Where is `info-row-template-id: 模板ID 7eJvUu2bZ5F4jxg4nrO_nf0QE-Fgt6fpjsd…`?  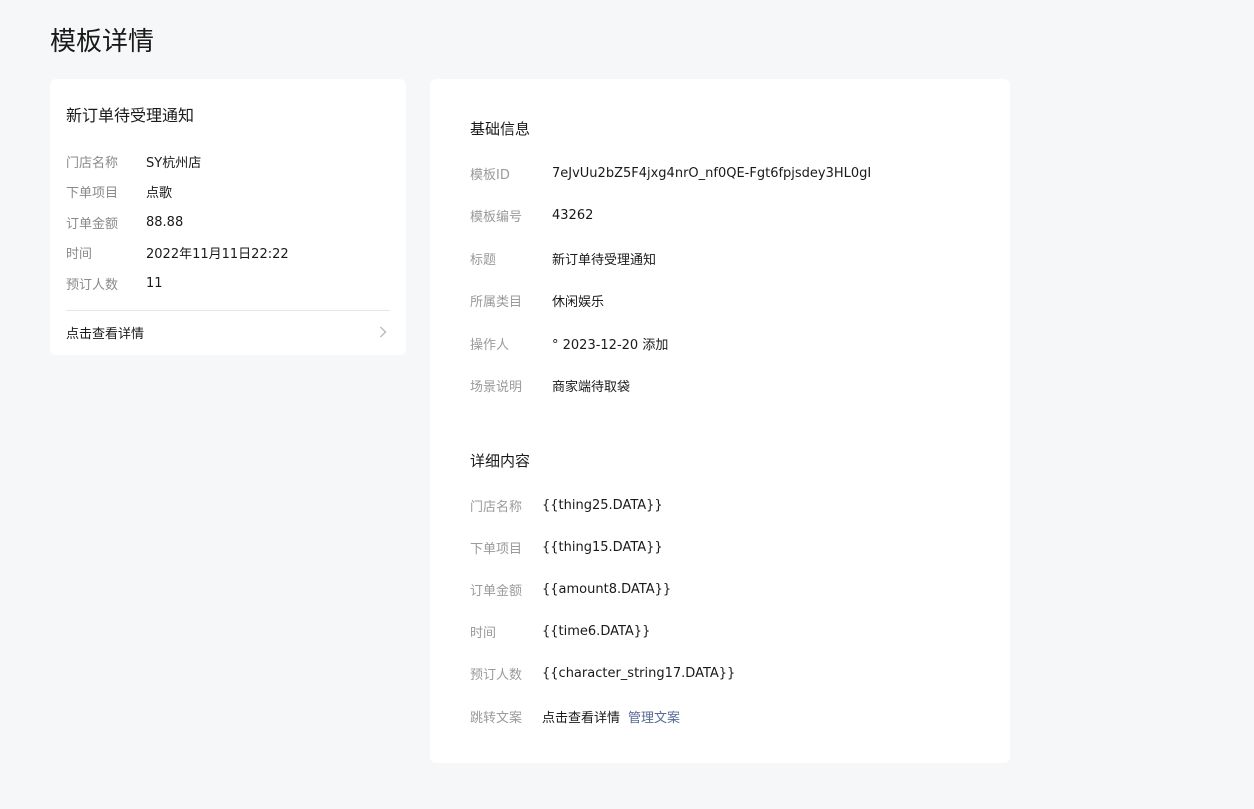
info-row-template-id: 模板ID 7eJvUu2bZ5F4jxg4nrO_nf0QE-Fgt6fpjsd… is located at coordinates (730, 173).